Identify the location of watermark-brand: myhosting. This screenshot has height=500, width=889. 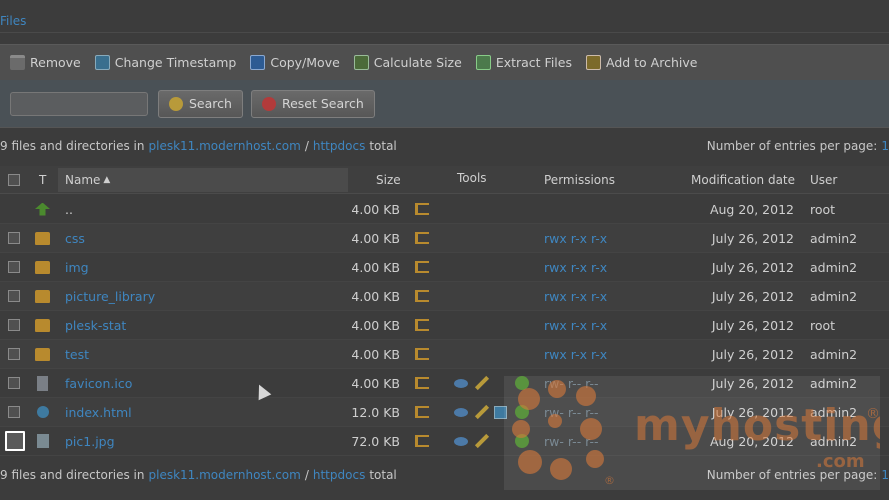
(757, 425).